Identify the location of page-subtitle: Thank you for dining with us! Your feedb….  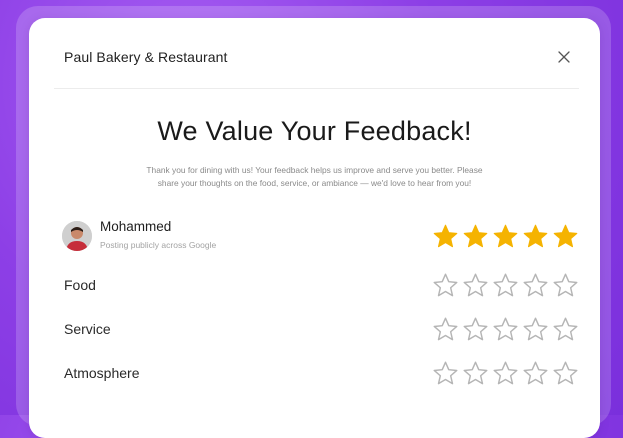
(314, 177).